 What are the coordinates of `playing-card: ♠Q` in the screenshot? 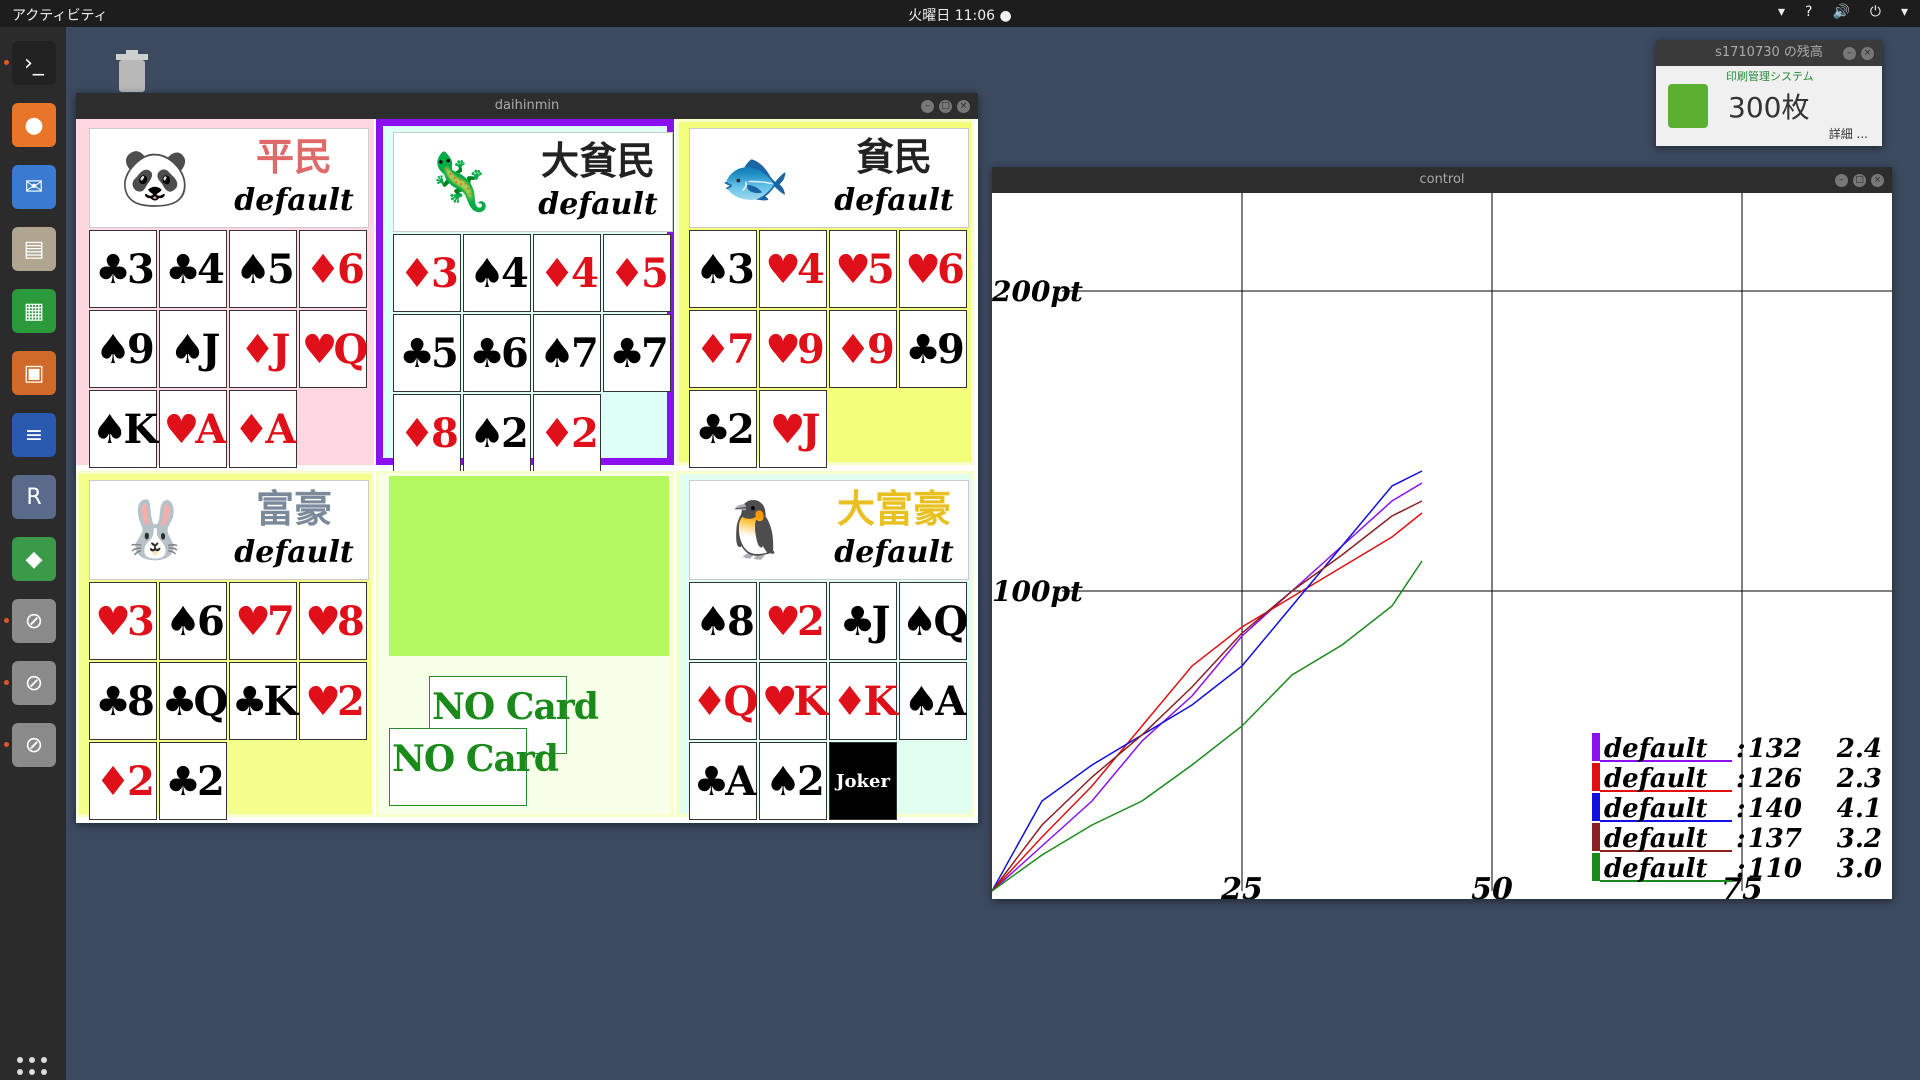 It's located at (933, 621).